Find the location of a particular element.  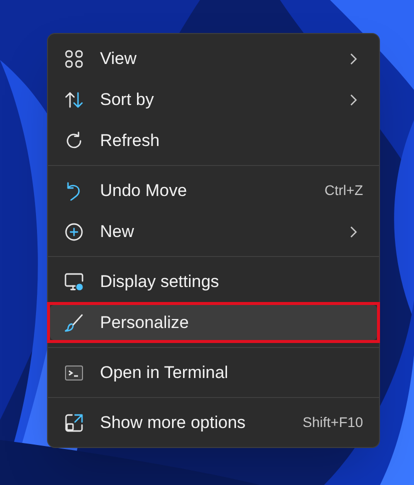

menu-item: Refresh is located at coordinates (213, 140).